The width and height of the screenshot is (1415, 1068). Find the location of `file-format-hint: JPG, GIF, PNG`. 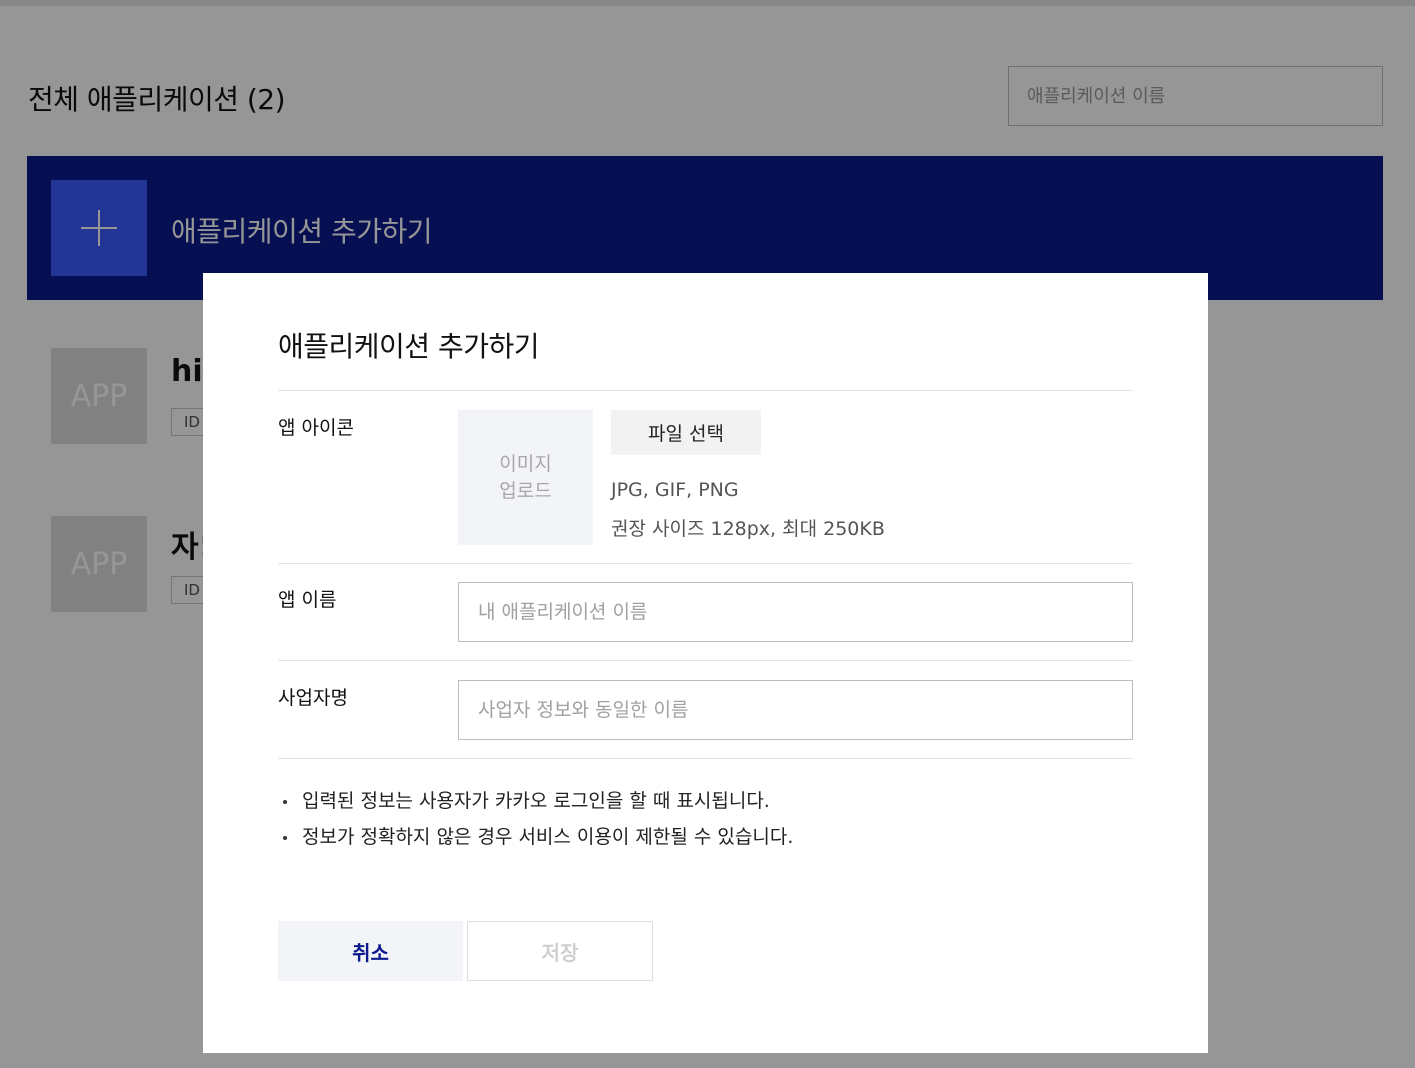

file-format-hint: JPG, GIF, PNG is located at coordinates (675, 490).